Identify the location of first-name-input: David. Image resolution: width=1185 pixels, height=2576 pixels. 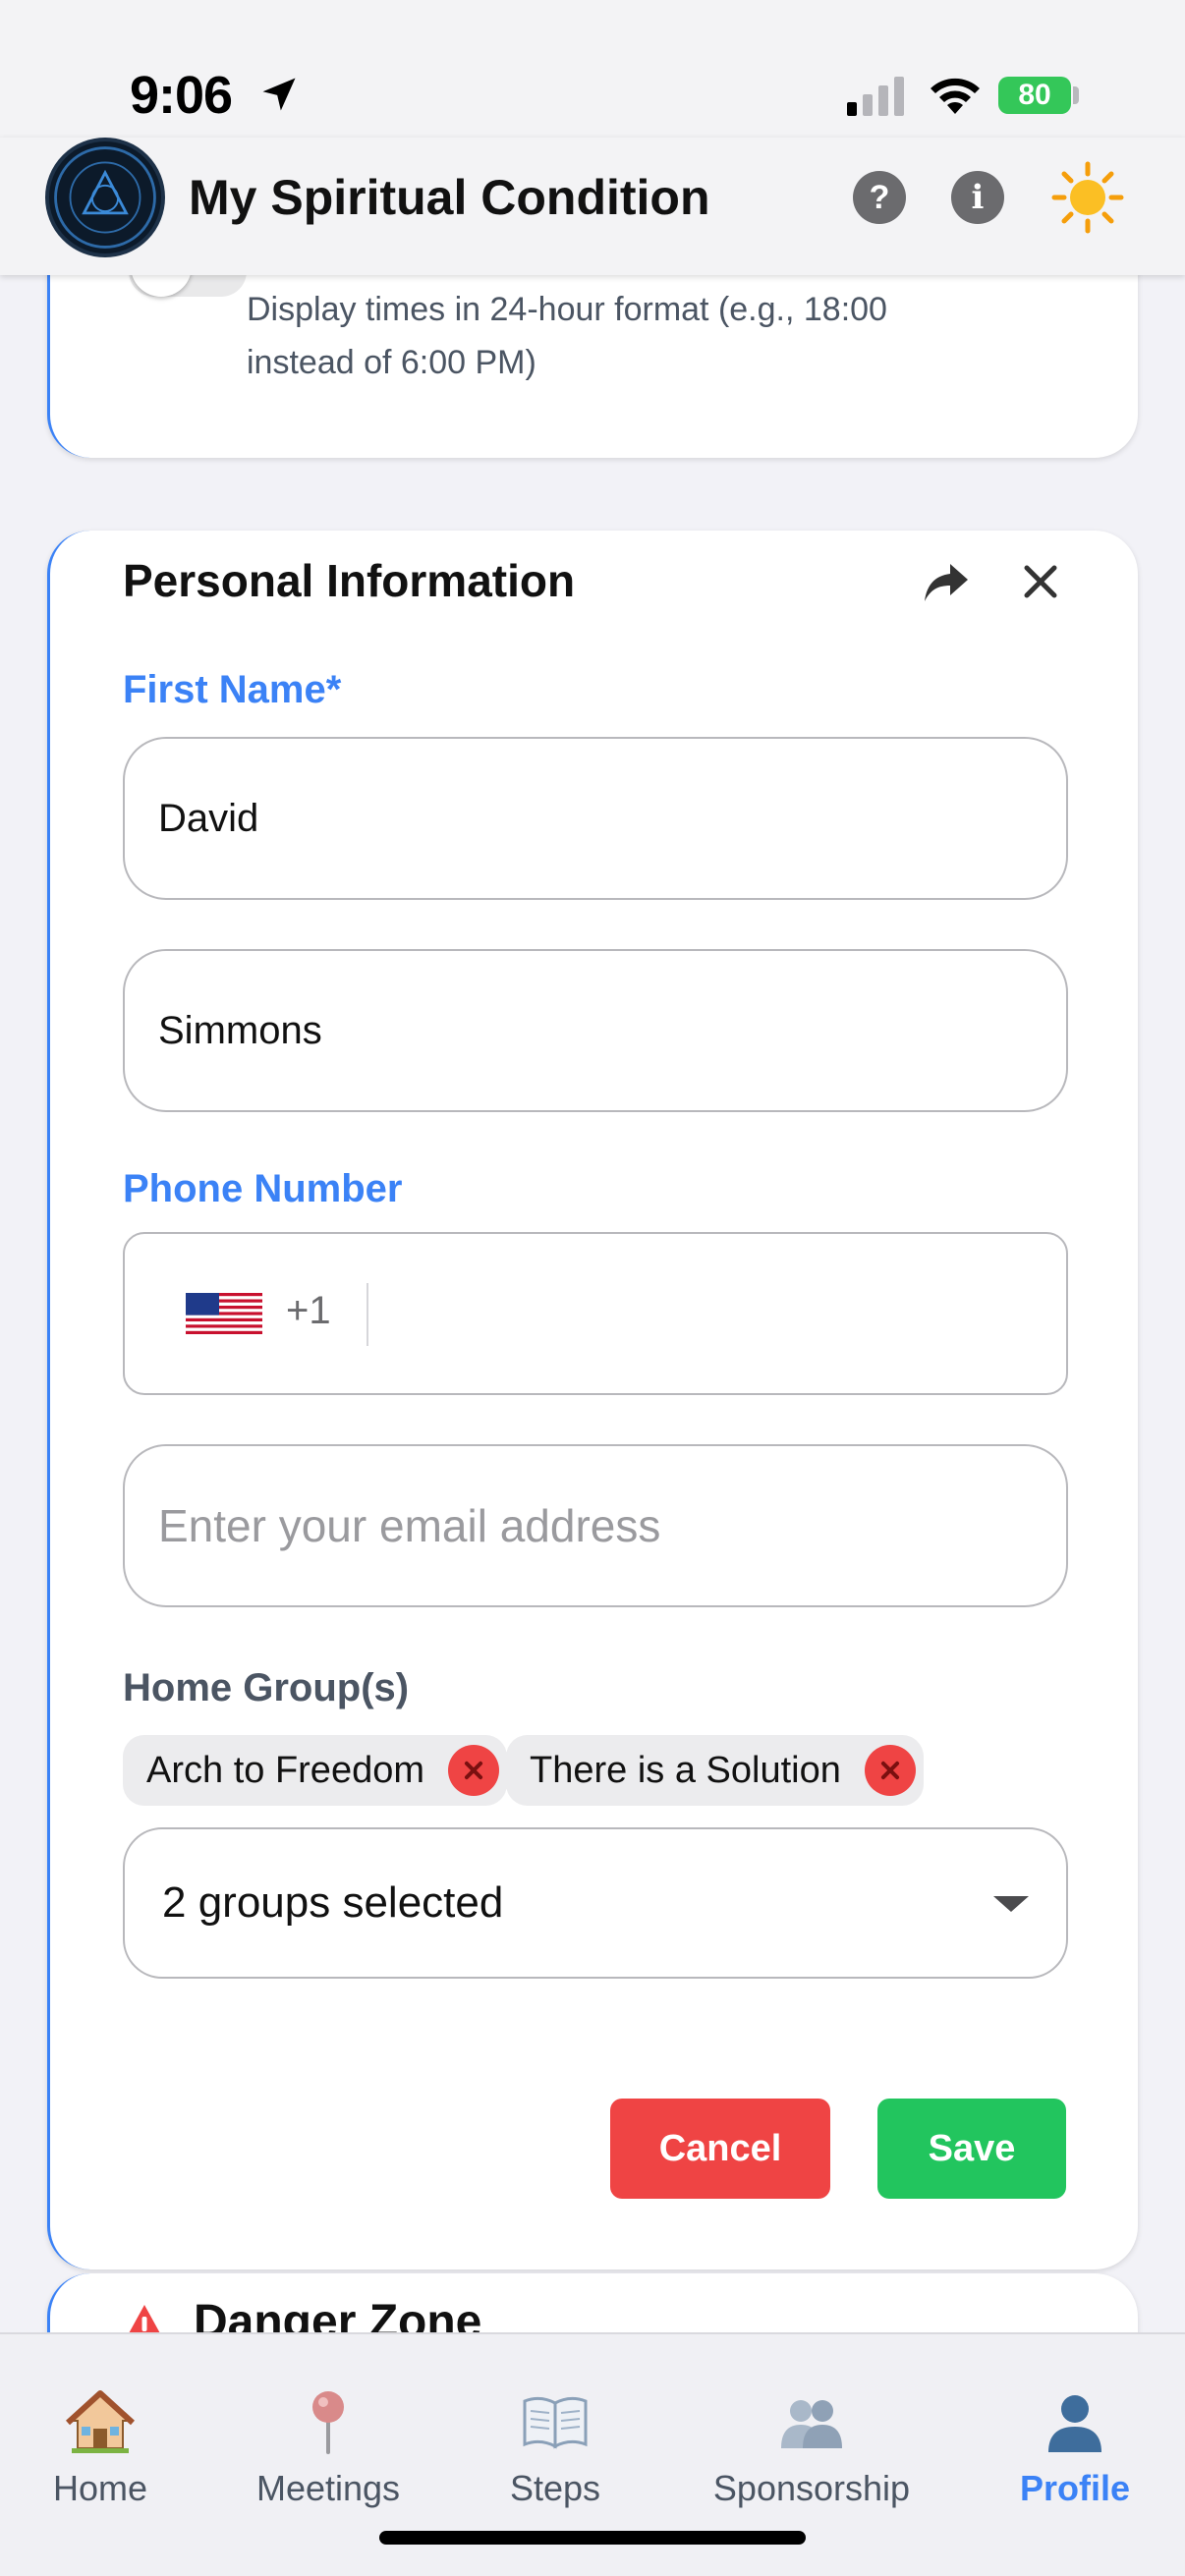
(596, 818).